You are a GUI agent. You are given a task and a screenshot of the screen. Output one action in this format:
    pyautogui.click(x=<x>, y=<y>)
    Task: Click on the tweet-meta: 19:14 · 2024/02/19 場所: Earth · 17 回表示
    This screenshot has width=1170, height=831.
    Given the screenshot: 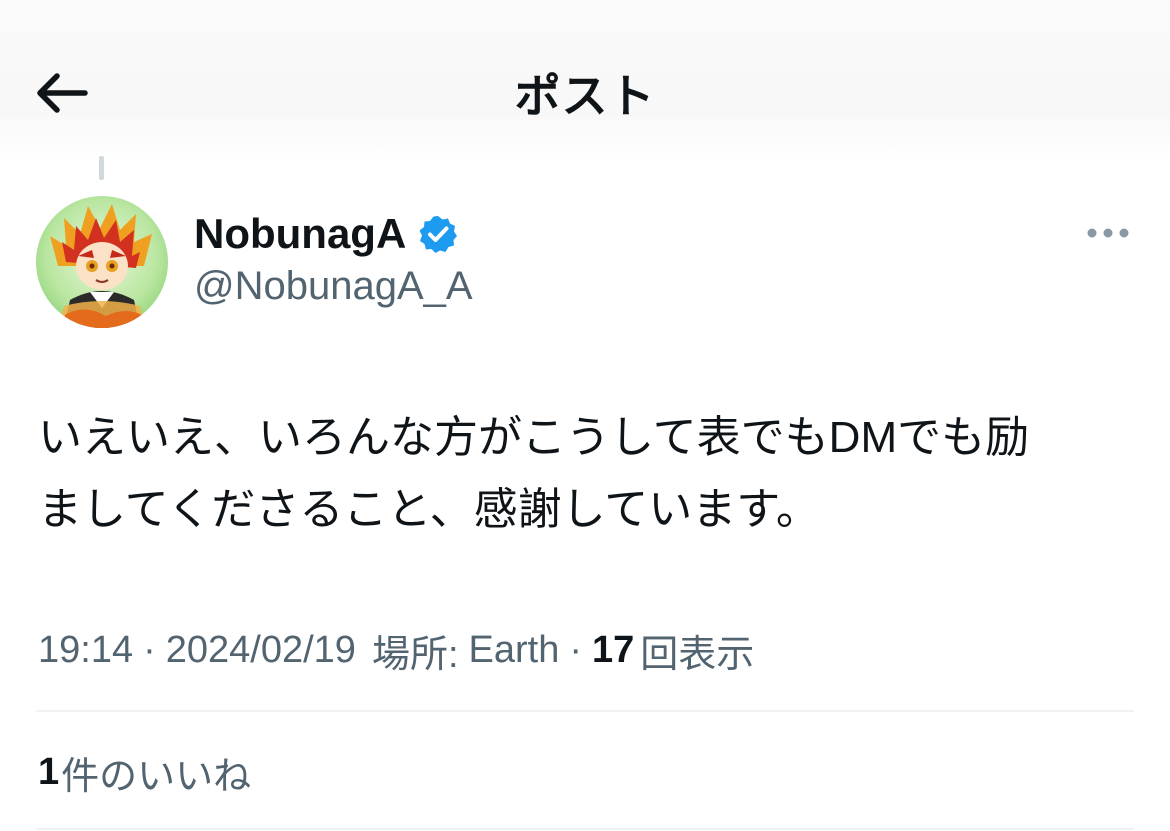 What is the action you would take?
    pyautogui.click(x=396, y=650)
    